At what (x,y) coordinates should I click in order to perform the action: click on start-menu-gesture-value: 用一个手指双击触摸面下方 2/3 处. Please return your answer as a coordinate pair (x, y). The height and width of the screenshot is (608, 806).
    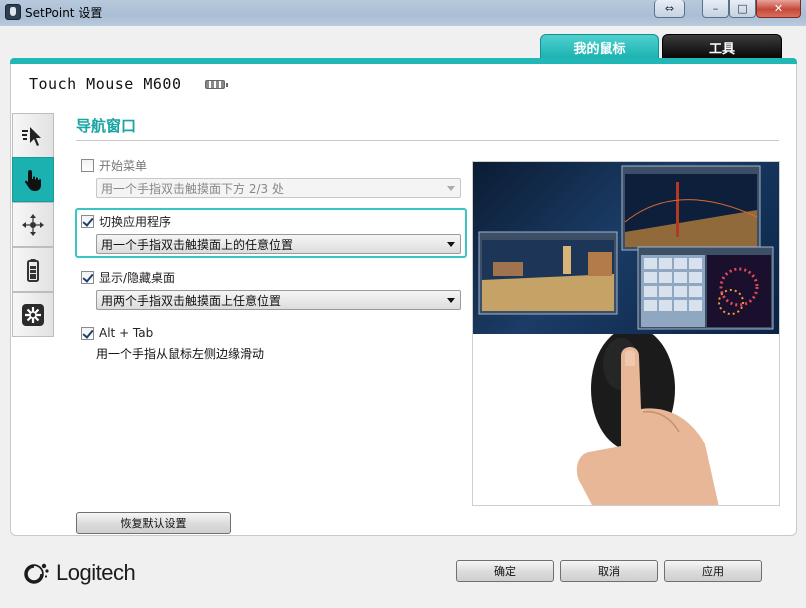
    Looking at the image, I should click on (192, 188).